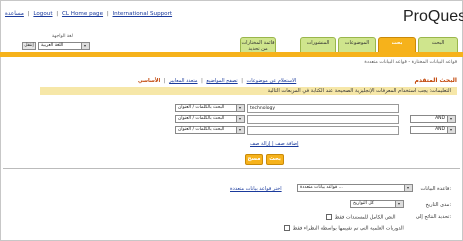  Describe the element at coordinates (397, 45) in the screenshot. I see `tab-search: بحث` at that location.